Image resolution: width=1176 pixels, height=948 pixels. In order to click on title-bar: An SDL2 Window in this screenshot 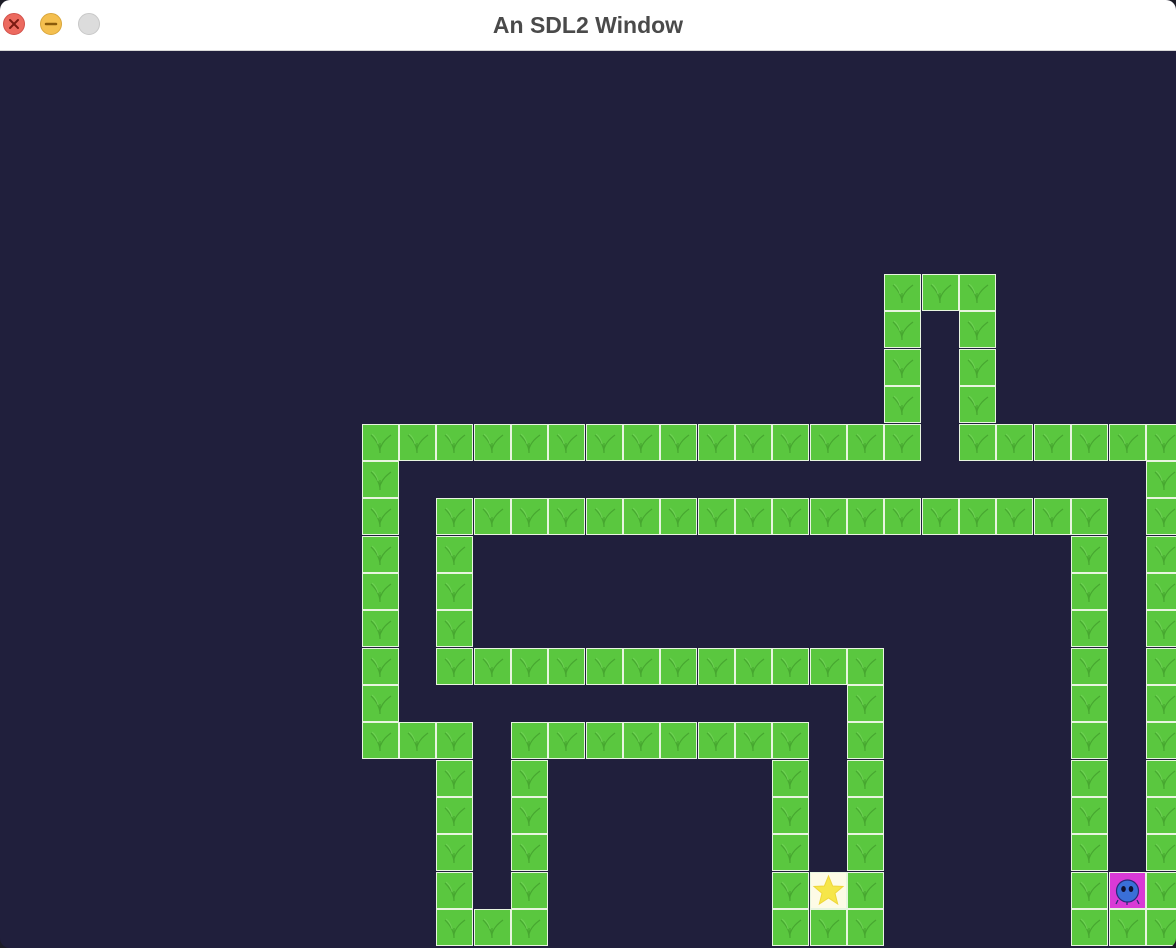, I will do `click(588, 25)`.